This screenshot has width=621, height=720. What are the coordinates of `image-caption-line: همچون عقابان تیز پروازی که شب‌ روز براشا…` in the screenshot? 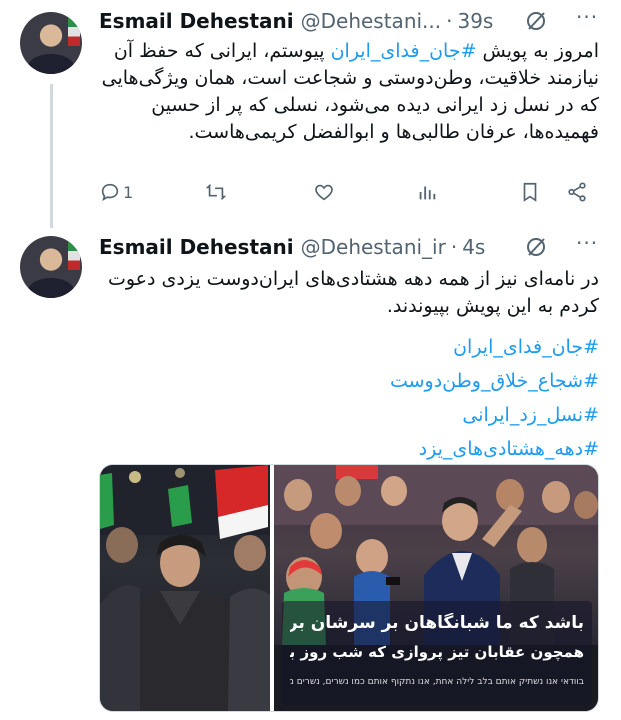 It's located at (437, 652).